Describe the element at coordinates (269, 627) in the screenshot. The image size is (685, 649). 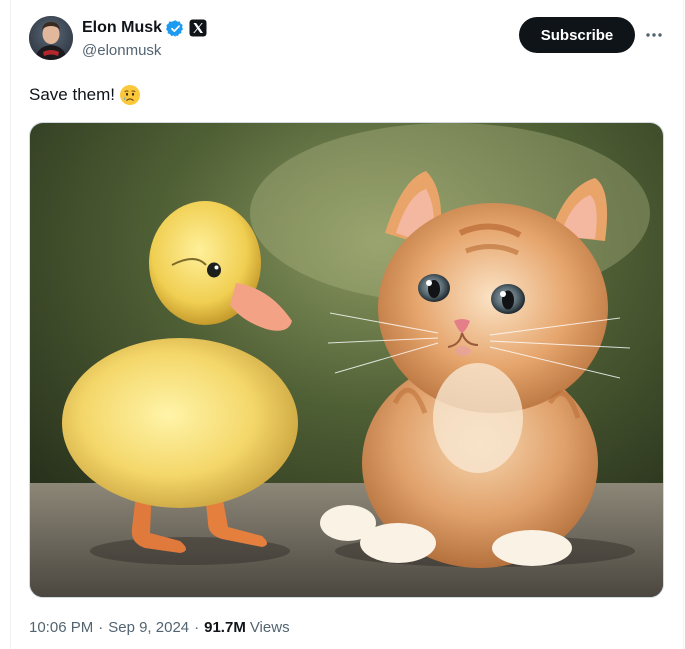
I see `views-label: Views` at that location.